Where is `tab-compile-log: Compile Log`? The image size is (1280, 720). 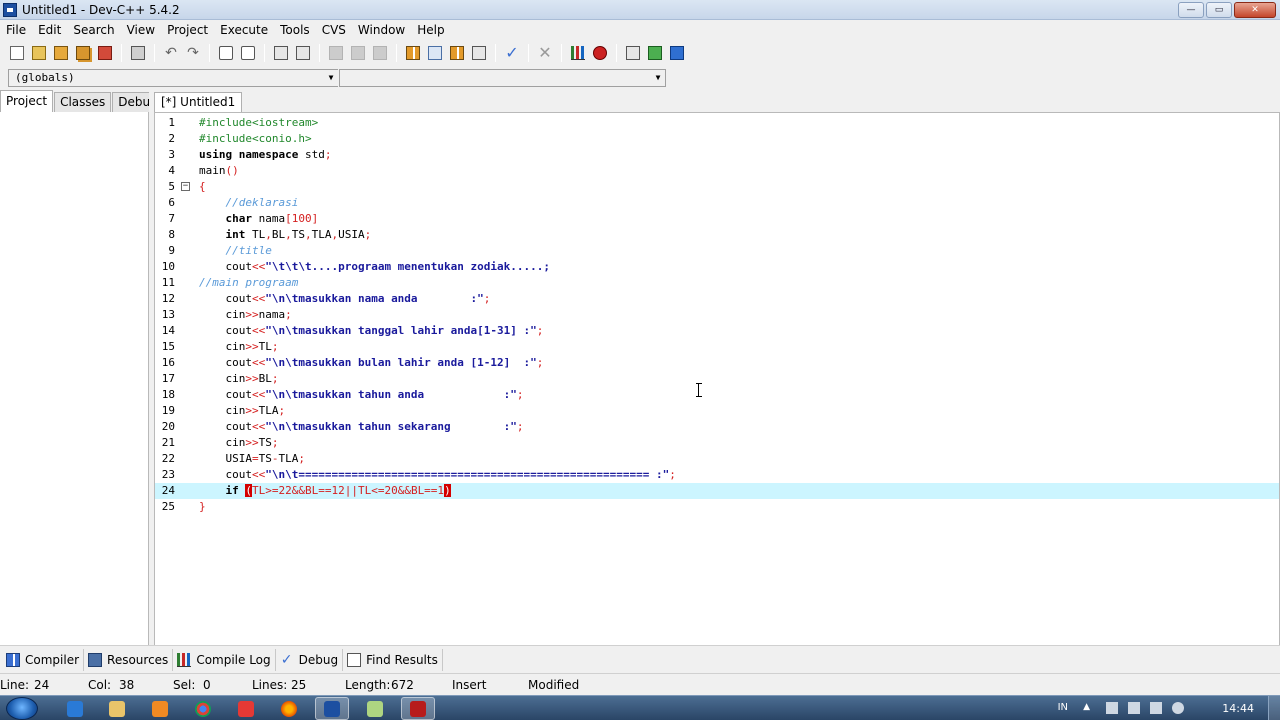 tab-compile-log: Compile Log is located at coordinates (224, 659).